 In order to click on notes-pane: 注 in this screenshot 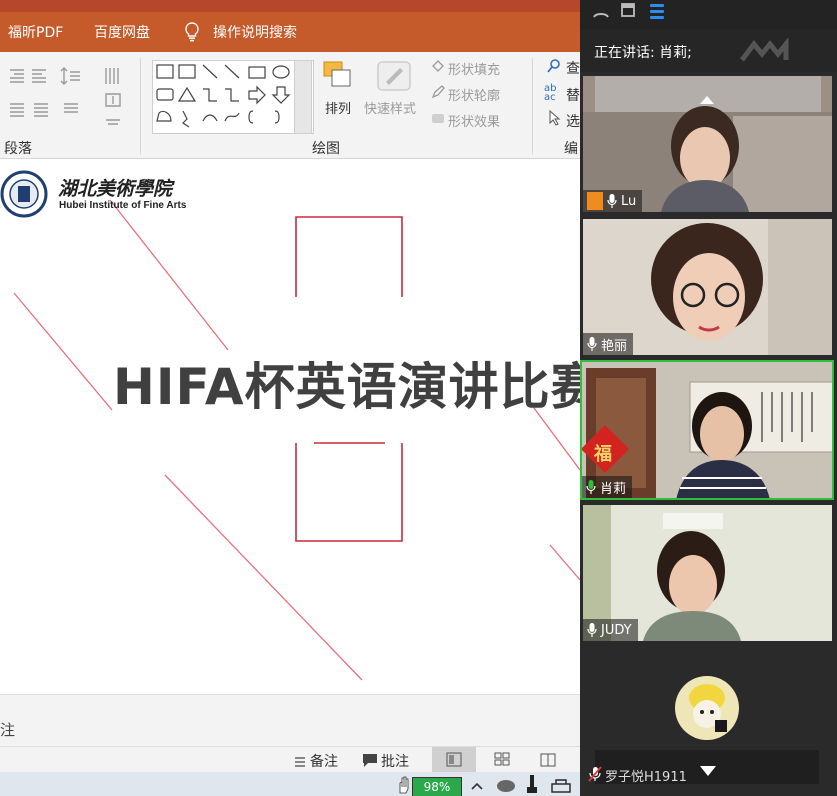, I will do `click(290, 720)`.